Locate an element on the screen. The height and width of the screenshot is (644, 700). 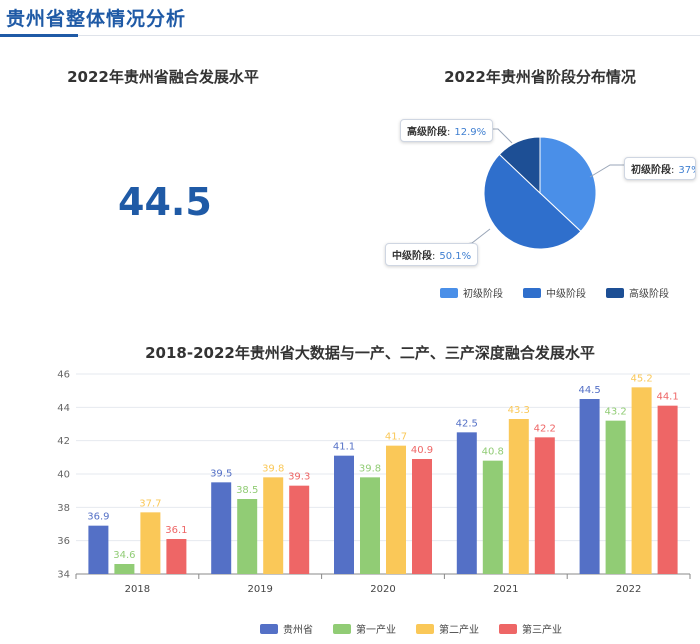
bar-value-label: 45.2 is located at coordinates (641, 378).